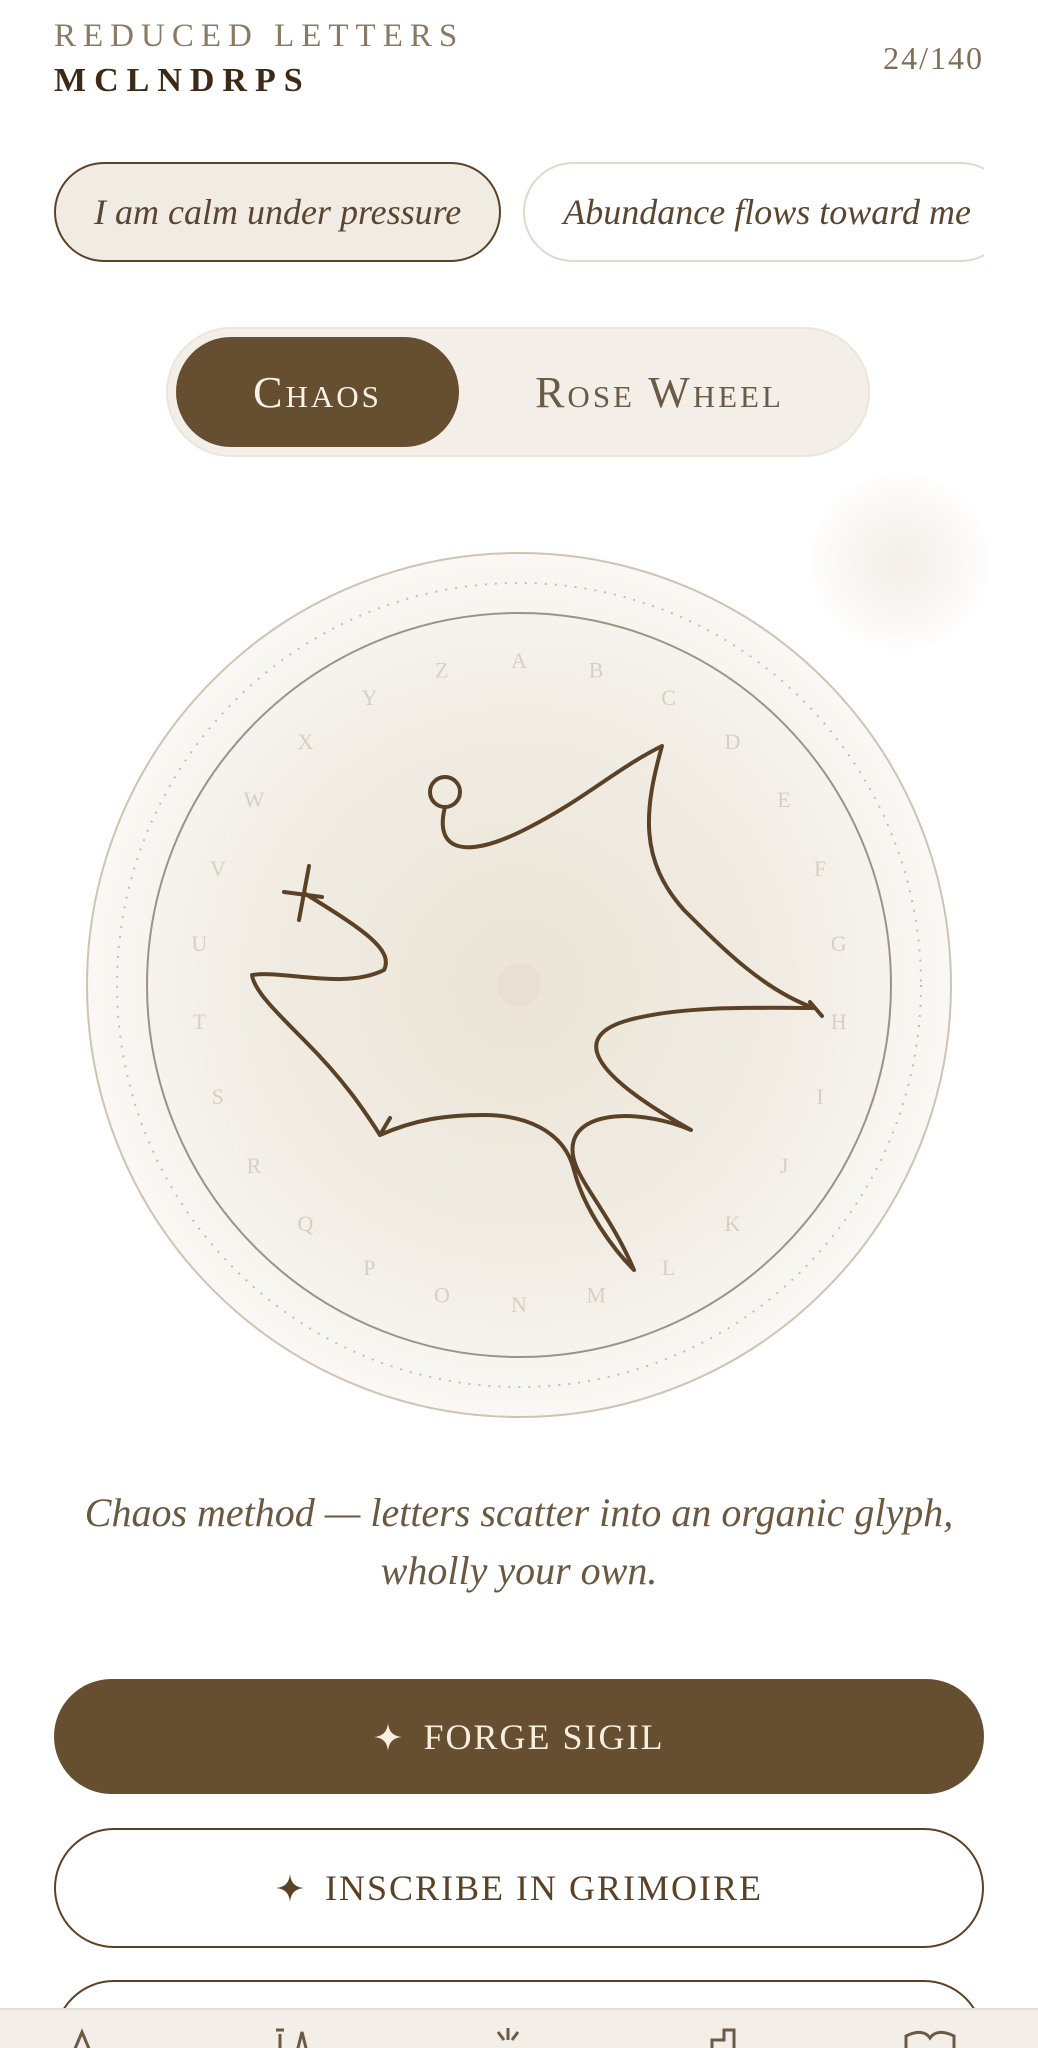  What do you see at coordinates (596, 1295) in the screenshot?
I see `wheel-letter-m: M` at bounding box center [596, 1295].